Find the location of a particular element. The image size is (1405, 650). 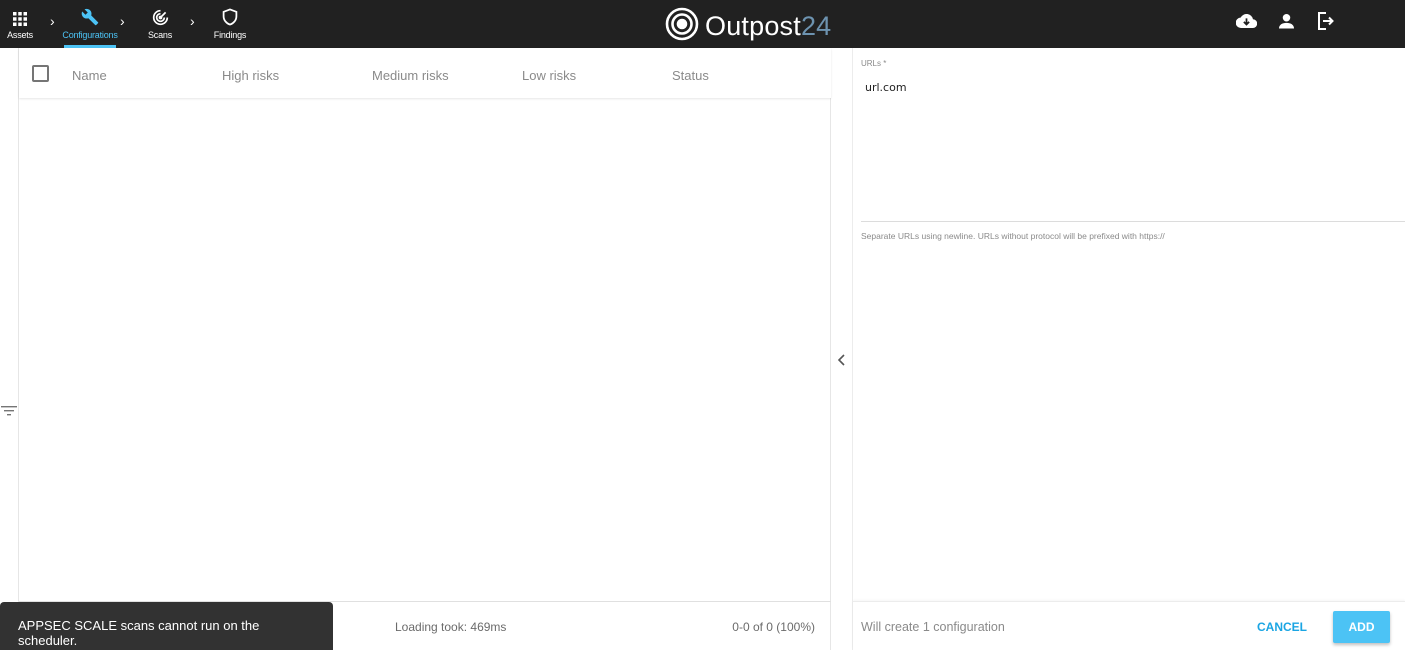

select-all-checkbox is located at coordinates (40, 73).